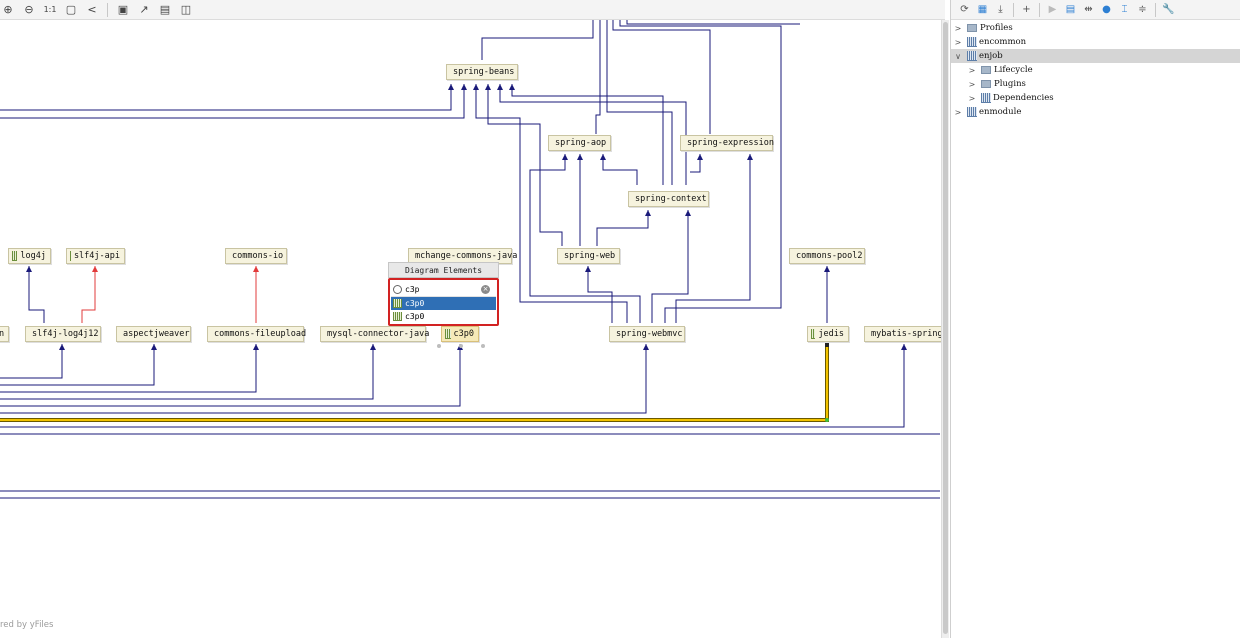 The image size is (1240, 638). What do you see at coordinates (668, 199) in the screenshot?
I see `node-spring-context: spring-context` at bounding box center [668, 199].